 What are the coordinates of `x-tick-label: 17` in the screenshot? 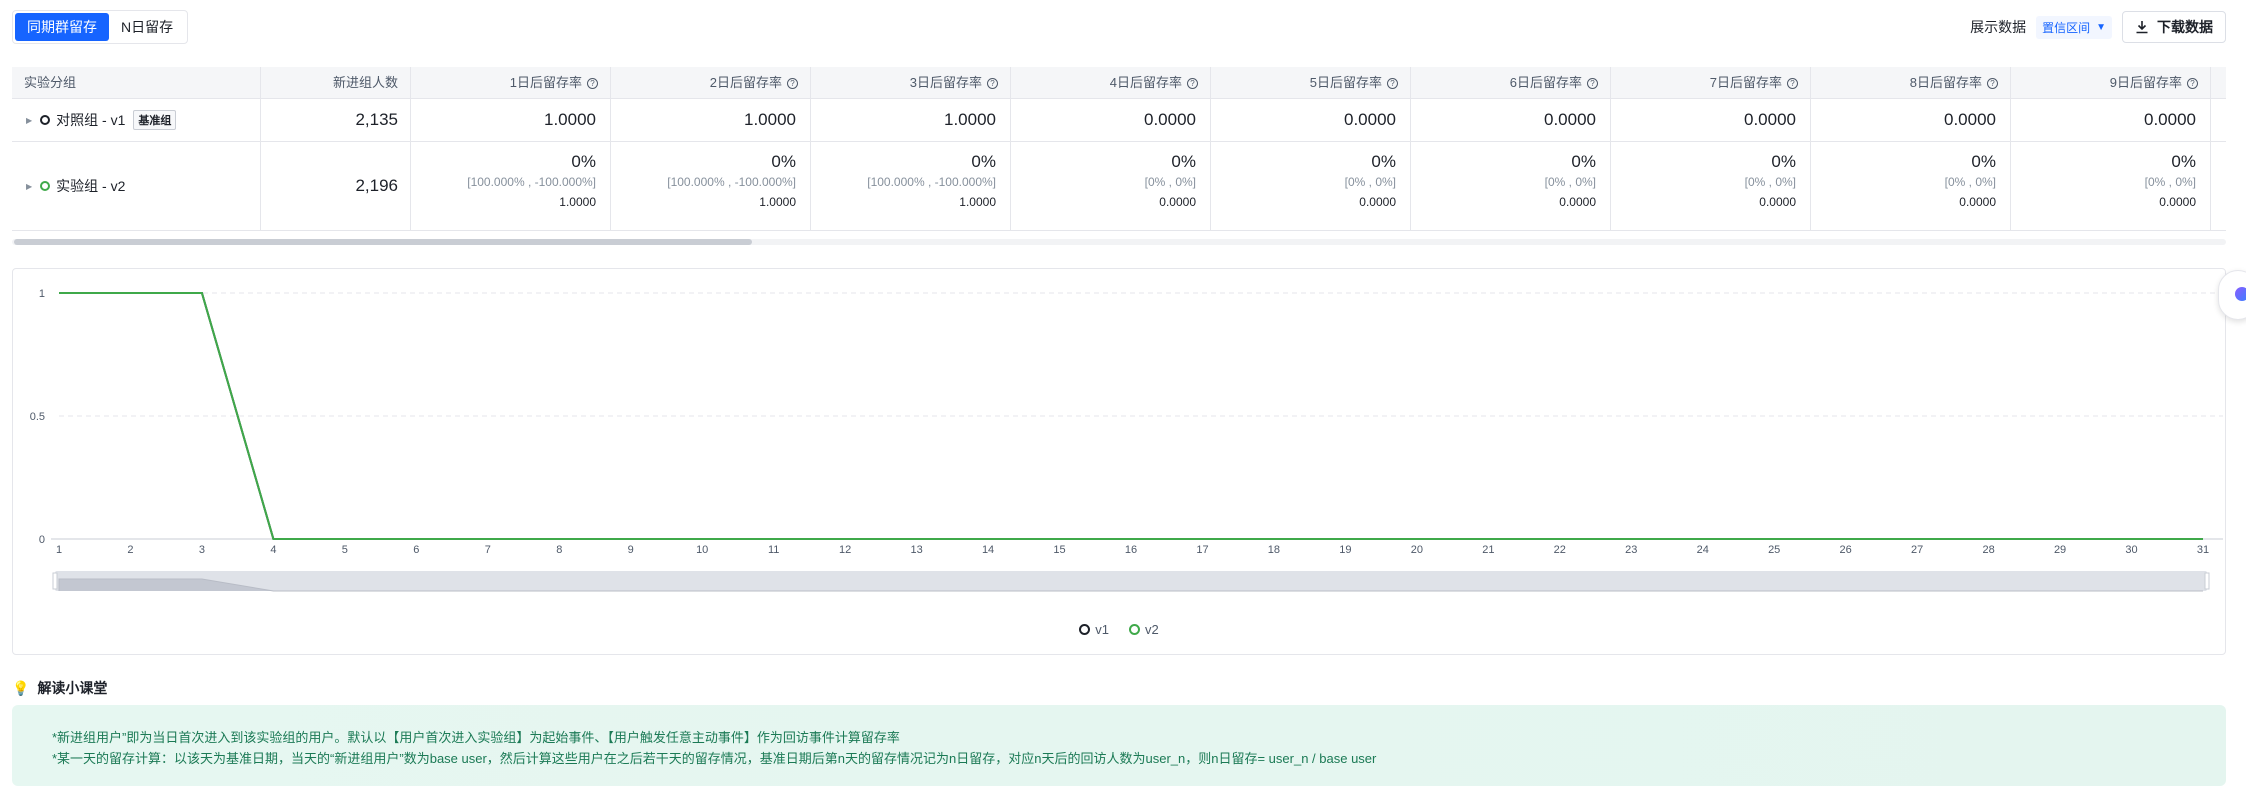 It's located at (1202, 550).